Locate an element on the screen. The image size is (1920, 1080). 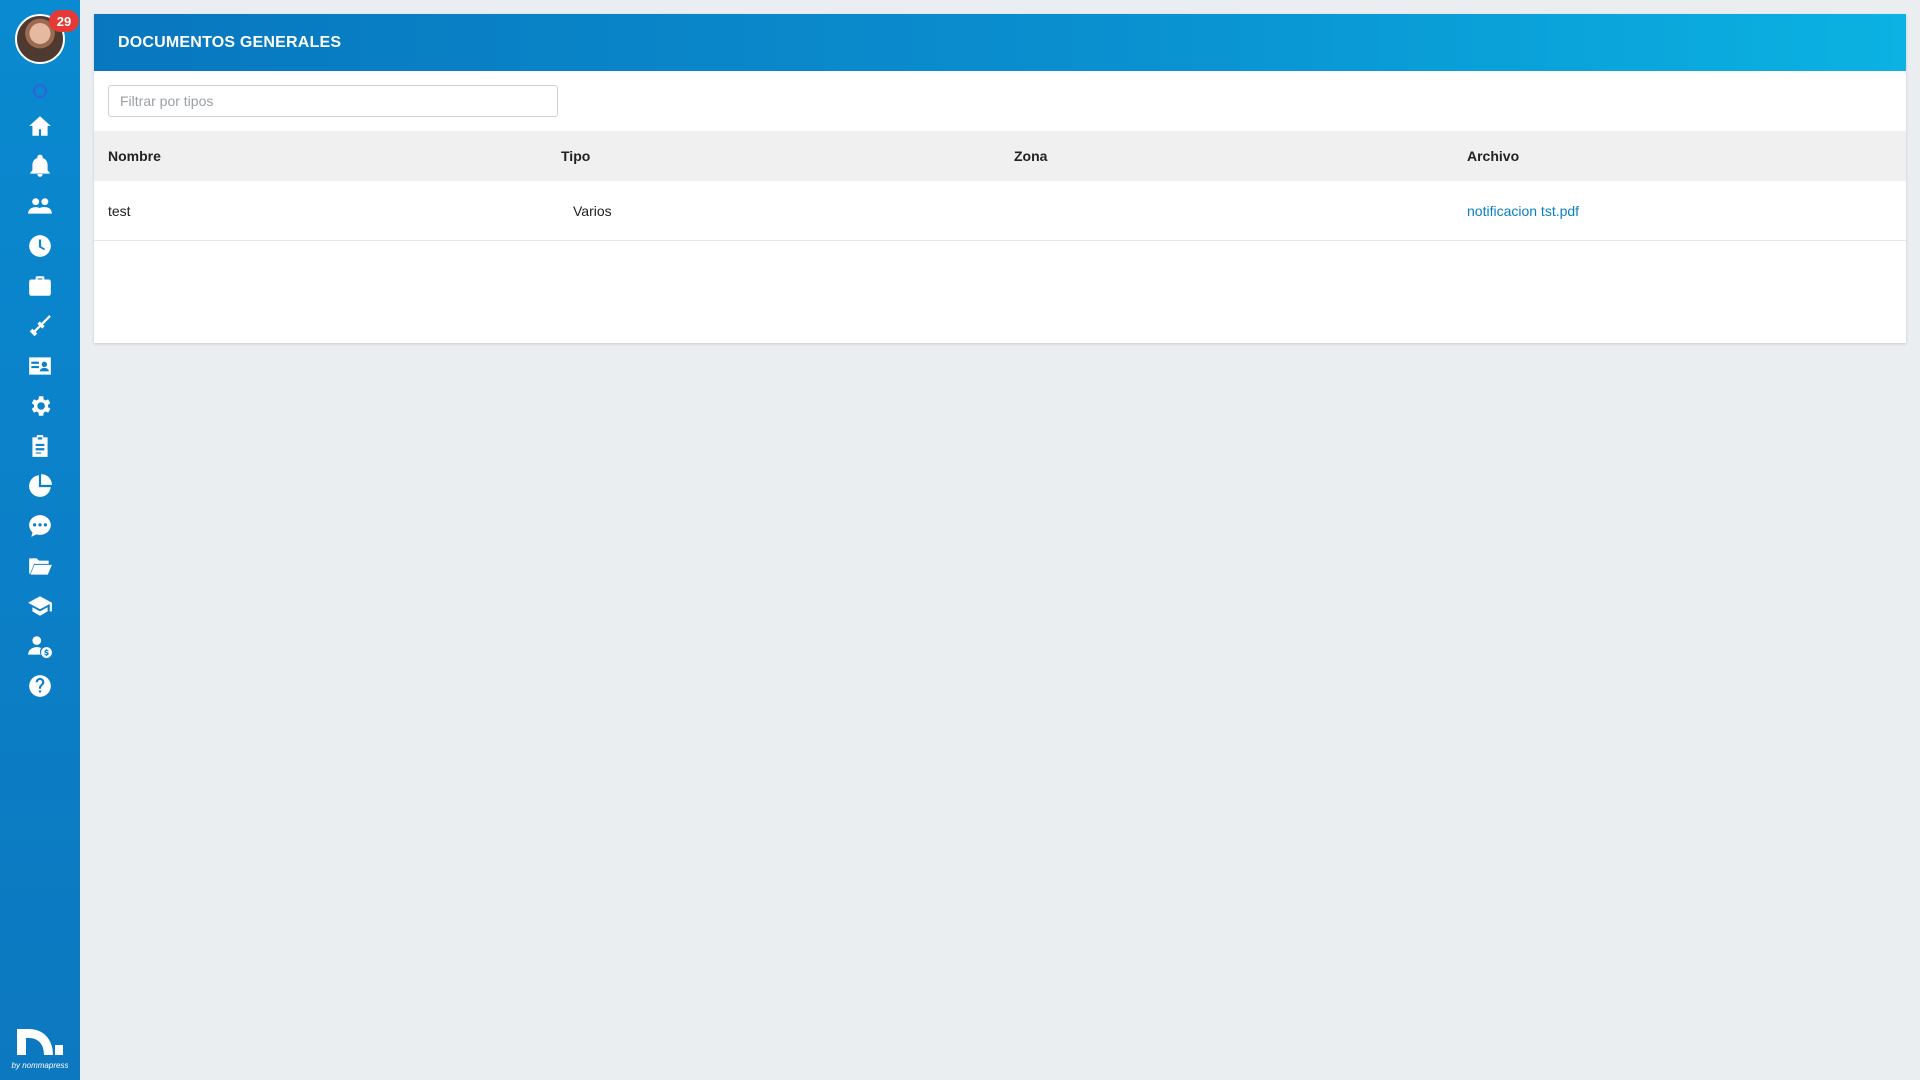
sidebar: 29 by nommapress is located at coordinates (40, 540).